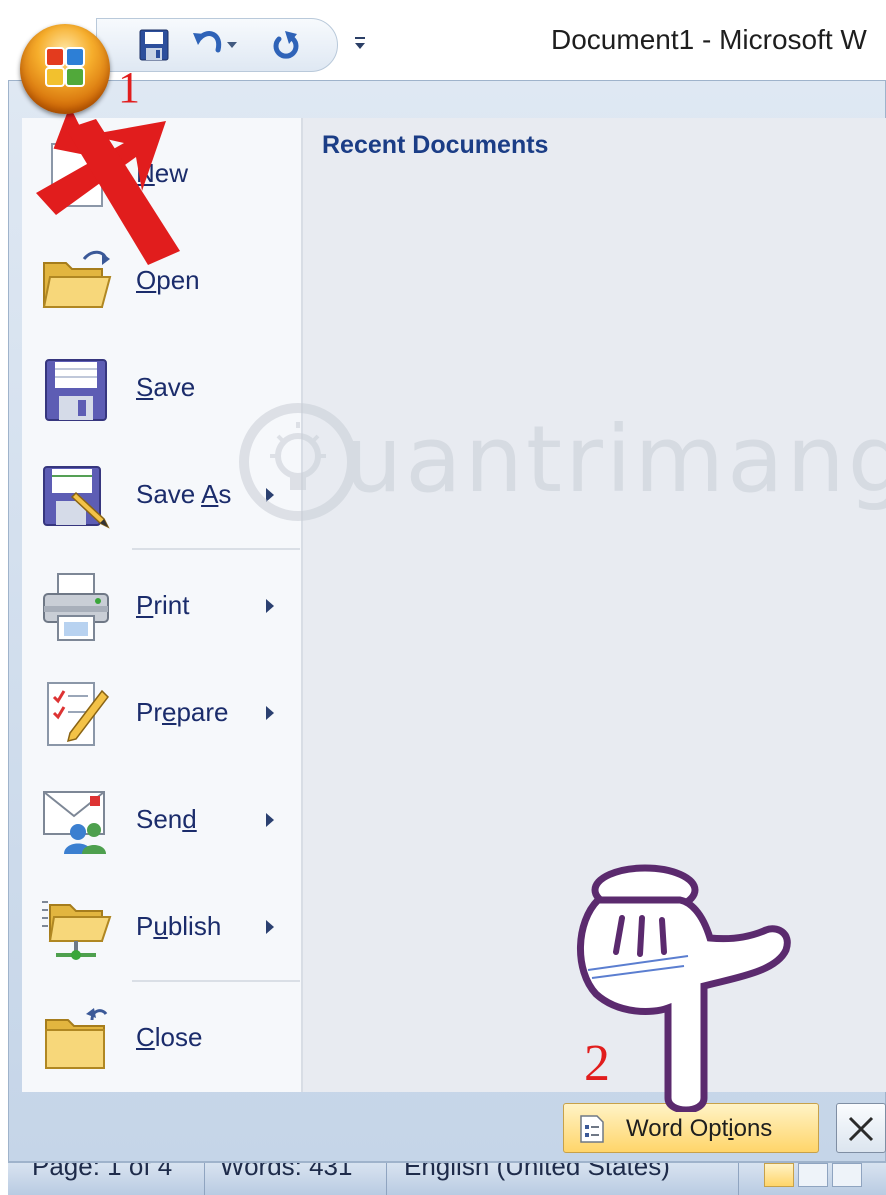 This screenshot has width=886, height=1195. What do you see at coordinates (77, 930) in the screenshot?
I see `publish-icon` at bounding box center [77, 930].